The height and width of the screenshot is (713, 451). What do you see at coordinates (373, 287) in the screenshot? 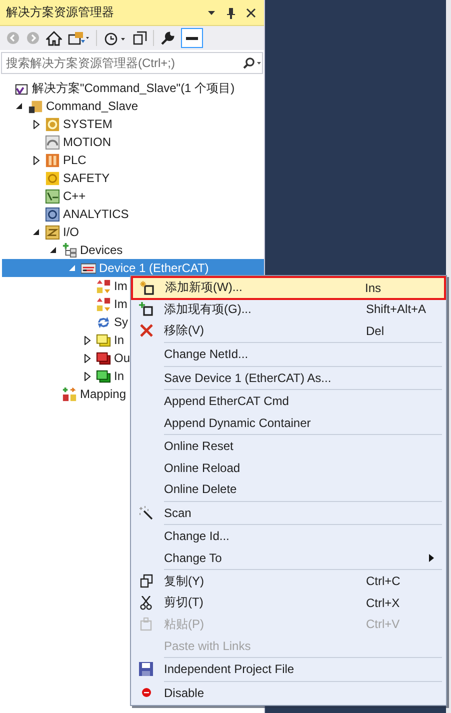
I see `shortcut-text: Ins` at bounding box center [373, 287].